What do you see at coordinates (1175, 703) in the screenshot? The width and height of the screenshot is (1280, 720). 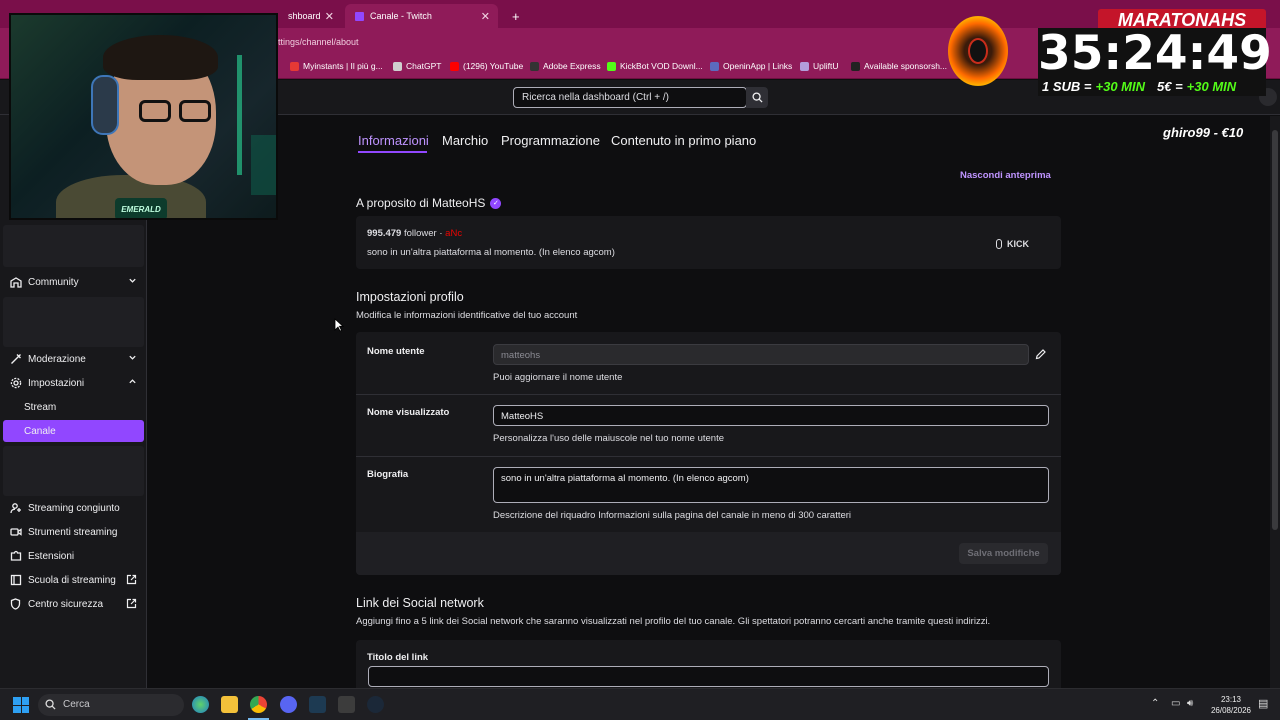 I see `network-icon: ▭` at bounding box center [1175, 703].